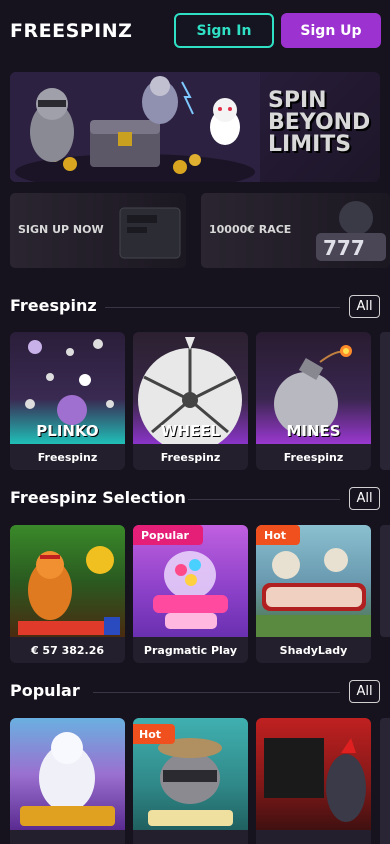  I want to click on game-card-le-fisherman: Hot, so click(190, 781).